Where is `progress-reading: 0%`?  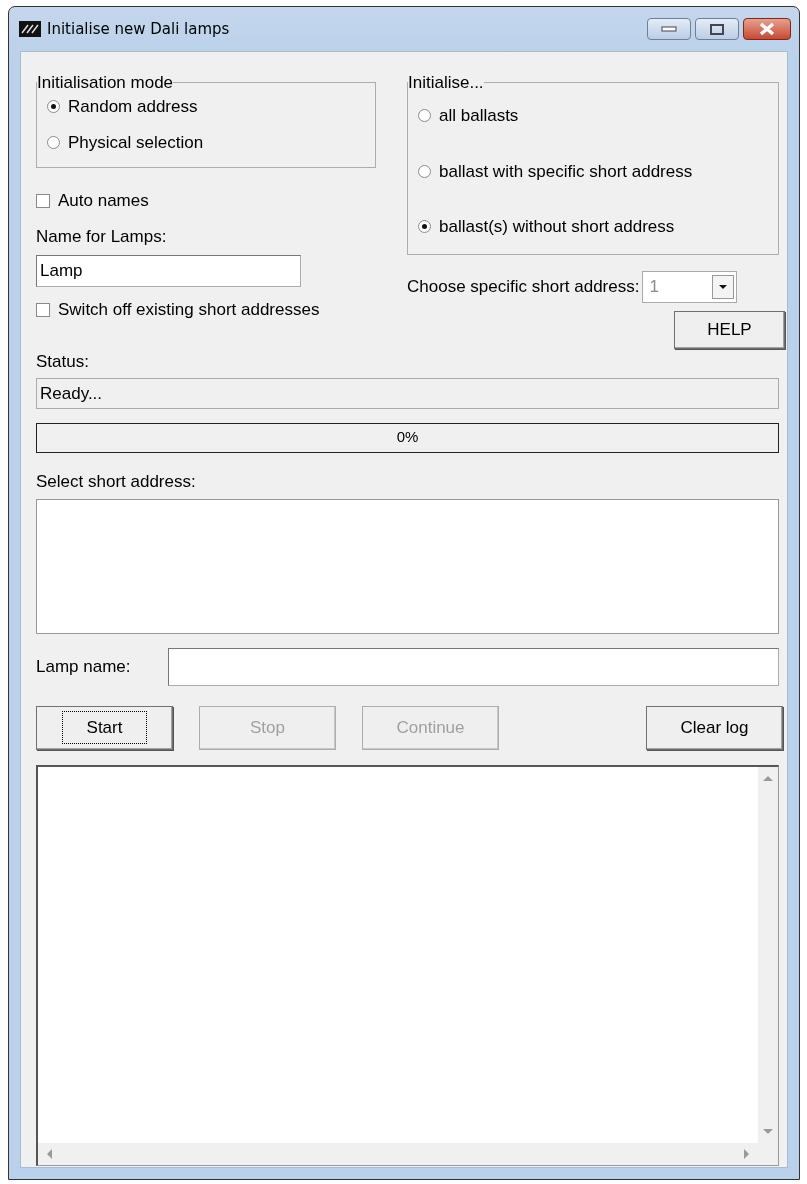 progress-reading: 0% is located at coordinates (407, 437).